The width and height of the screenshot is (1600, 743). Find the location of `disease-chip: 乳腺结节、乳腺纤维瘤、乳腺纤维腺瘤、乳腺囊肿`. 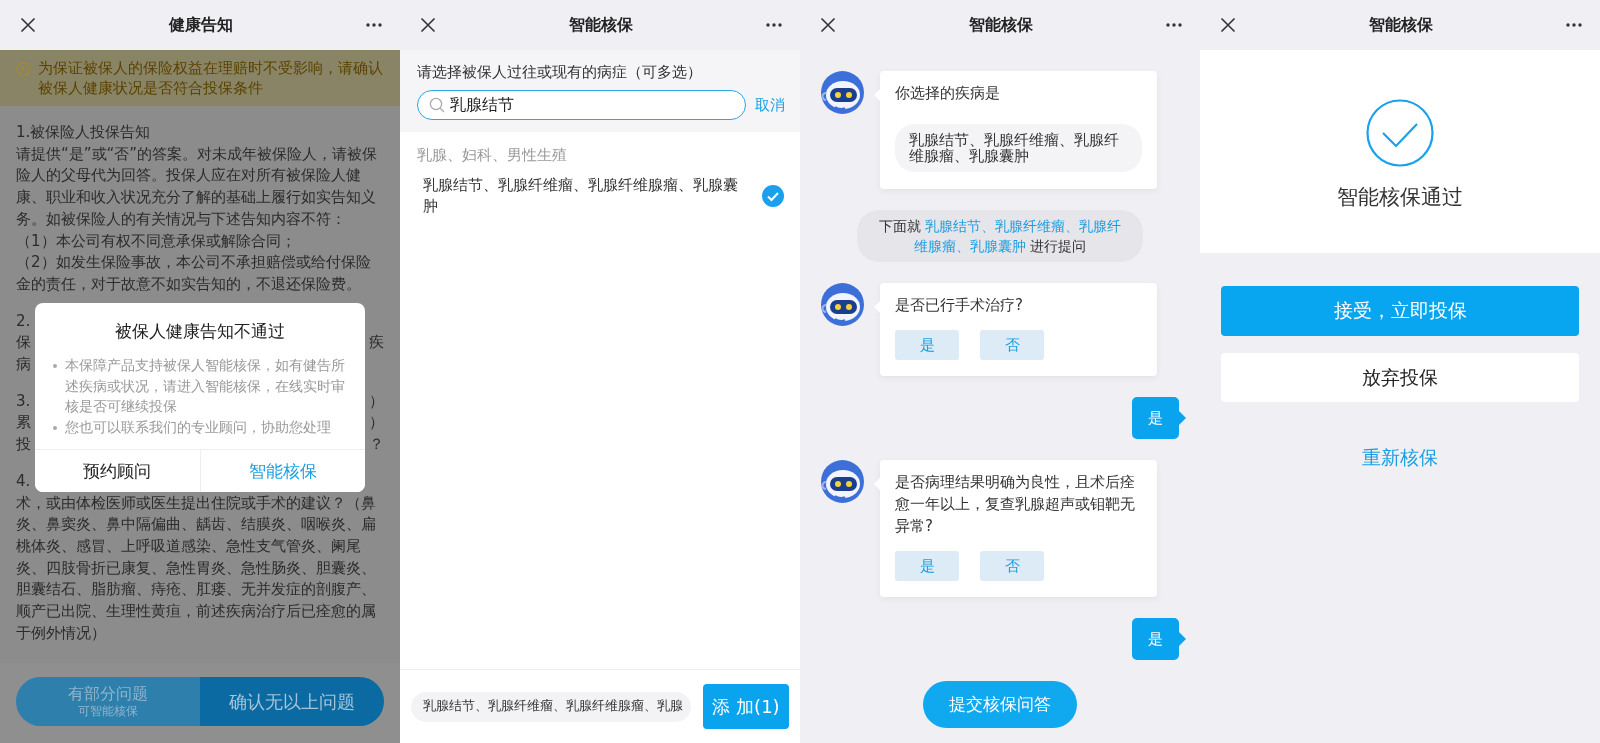

disease-chip: 乳腺结节、乳腺纤维瘤、乳腺纤维腺瘤、乳腺囊肿 is located at coordinates (1018, 148).